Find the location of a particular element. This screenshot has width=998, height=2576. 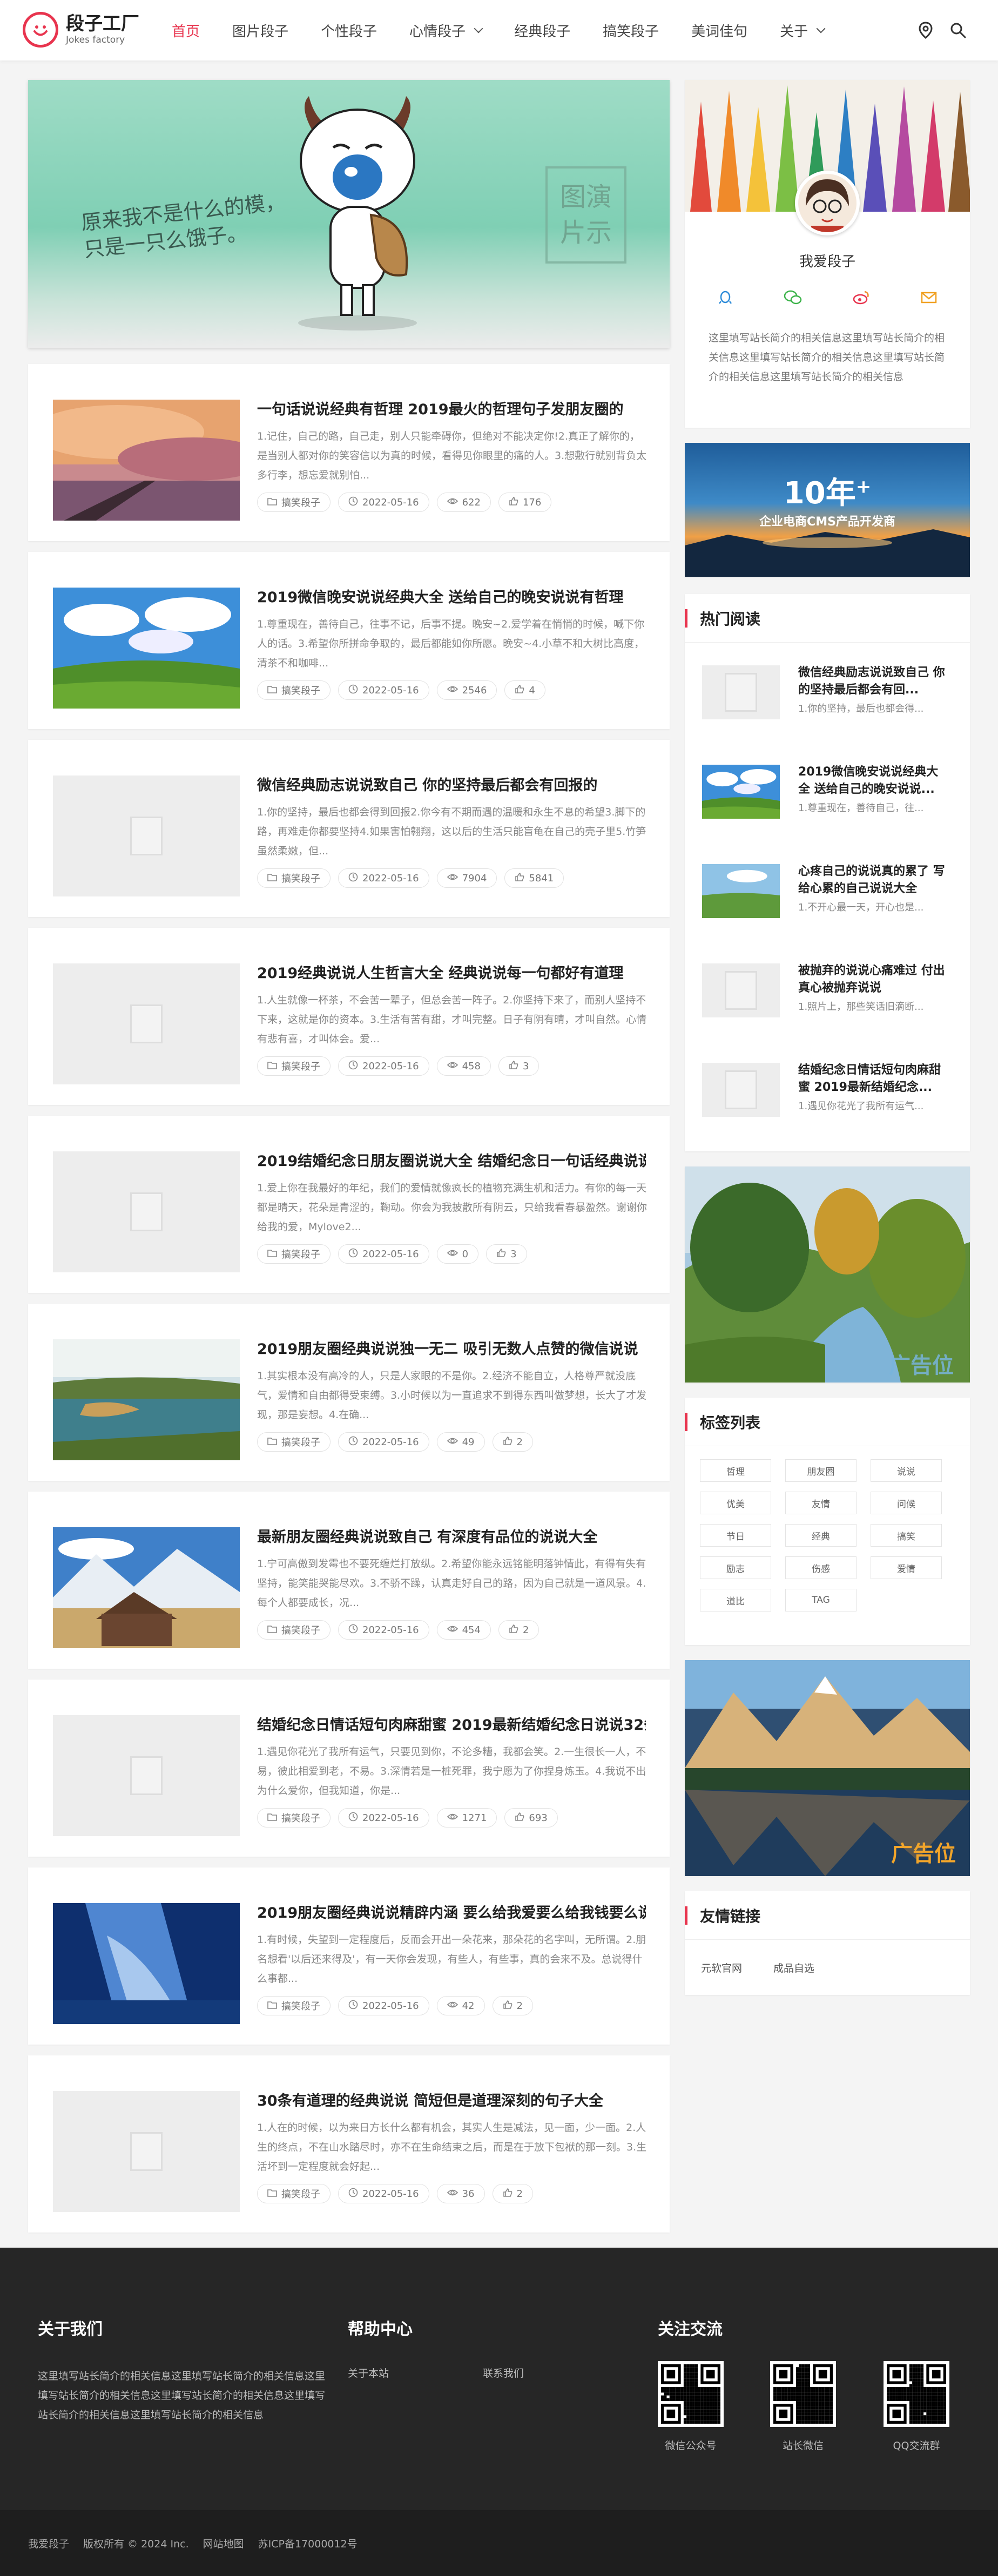

post-title: 2019结婚纪念日朋友圈说说大全 结婚纪念日一句话经典说说 is located at coordinates (451, 1159).